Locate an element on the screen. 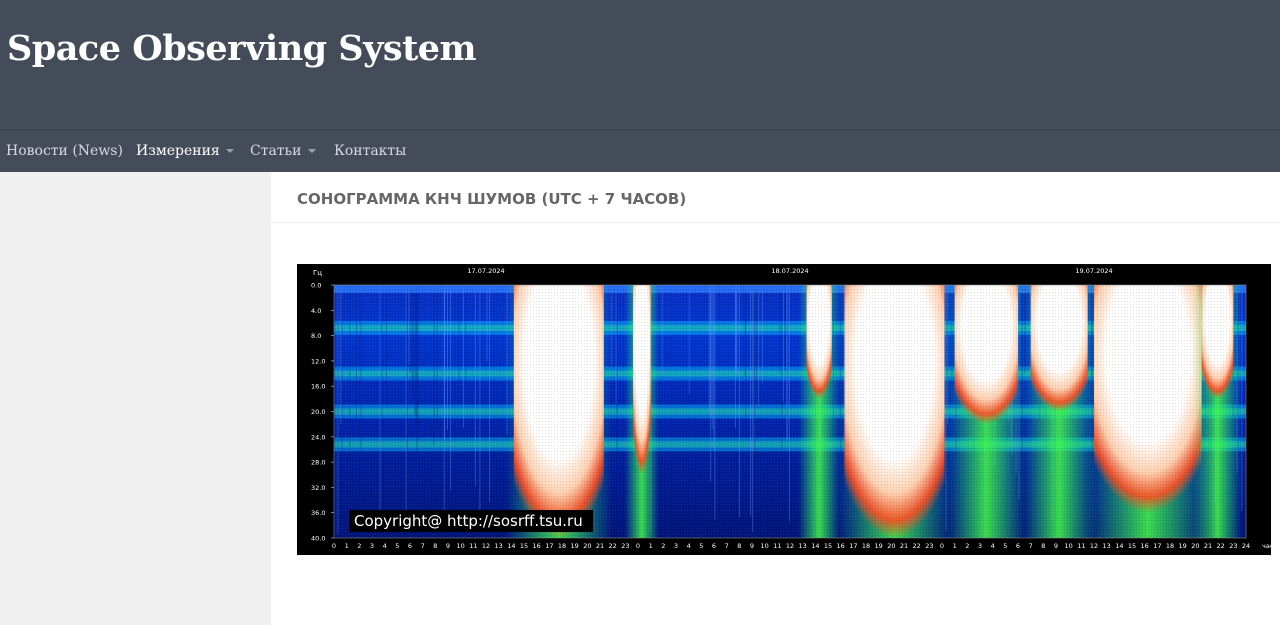 The image size is (1280, 625). y-tick-label: 4.0 is located at coordinates (316, 311).